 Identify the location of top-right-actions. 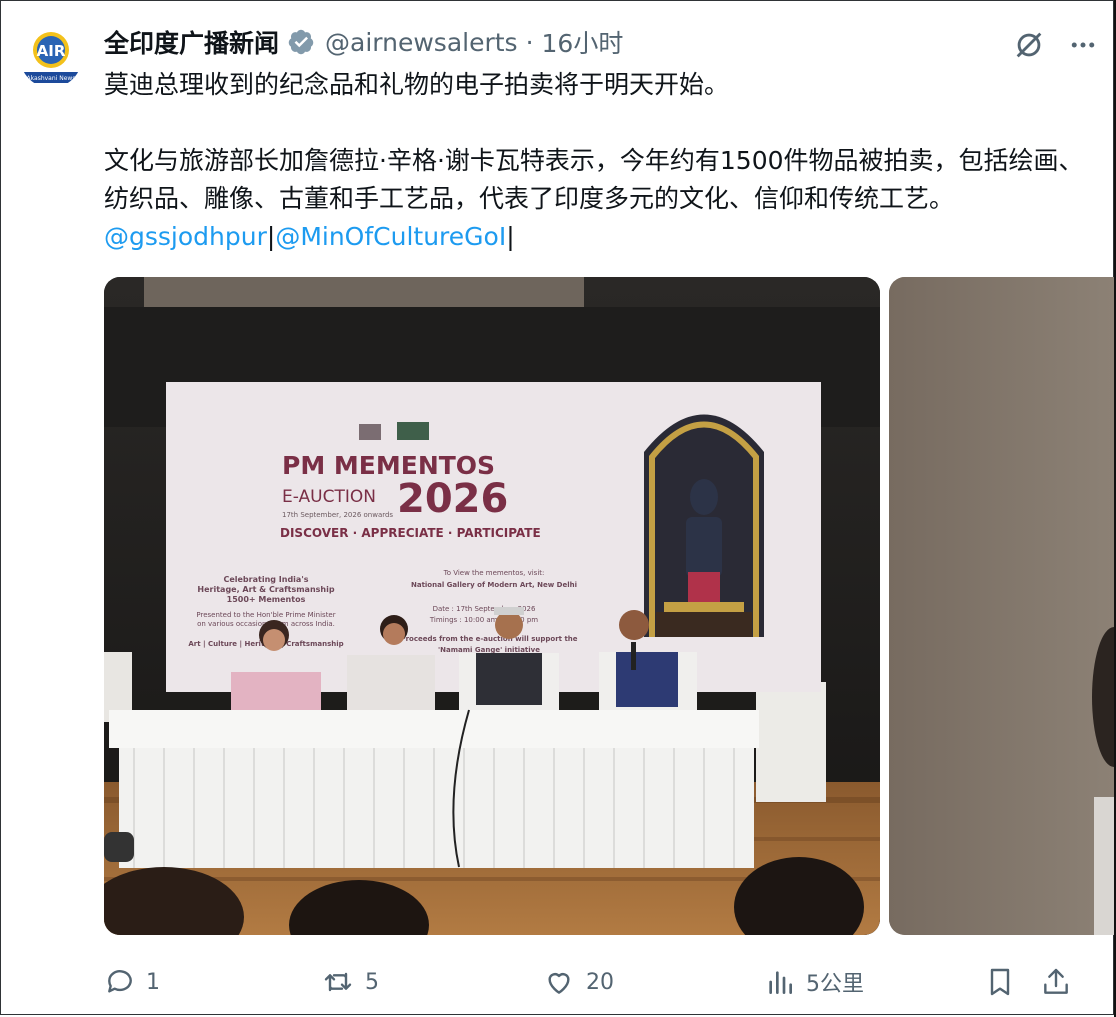
(1055, 45).